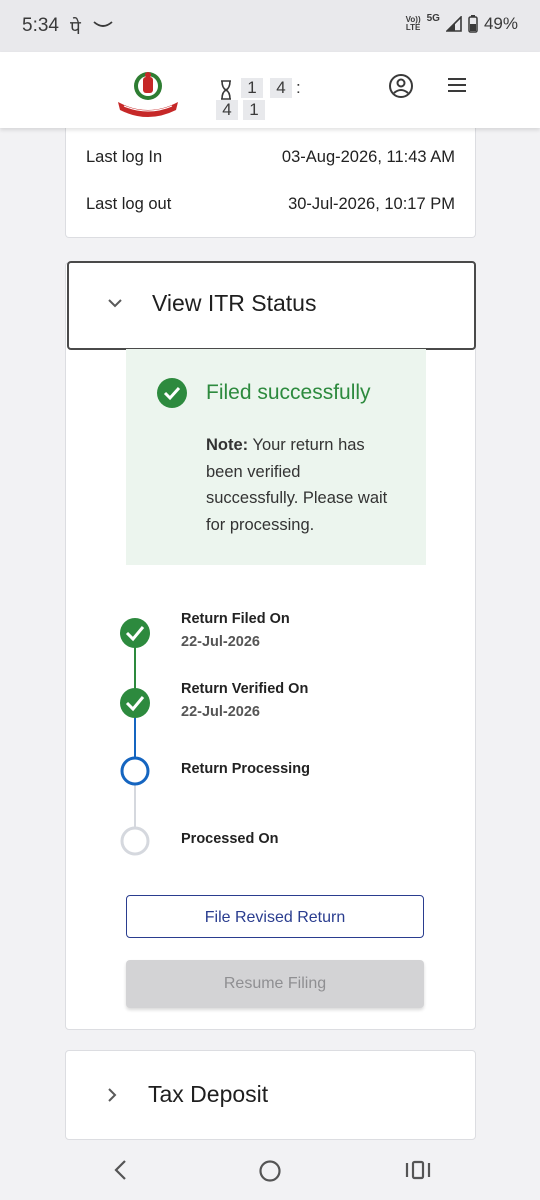 This screenshot has width=540, height=1200. I want to click on step-title: Processed On, so click(230, 839).